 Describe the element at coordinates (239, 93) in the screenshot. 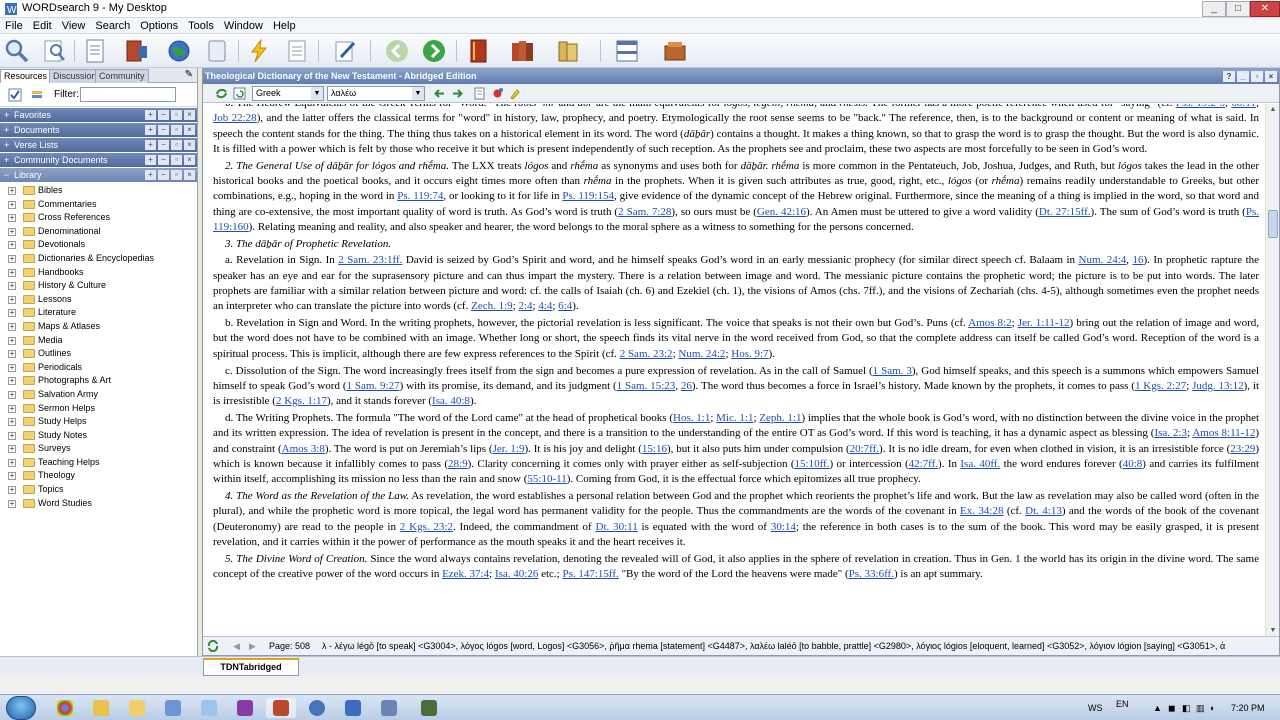

I see `refresh-page-icon` at that location.